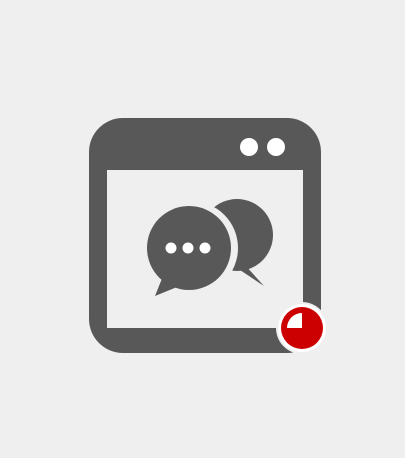  Describe the element at coordinates (302, 328) in the screenshot. I see `timer-badge-icon` at that location.